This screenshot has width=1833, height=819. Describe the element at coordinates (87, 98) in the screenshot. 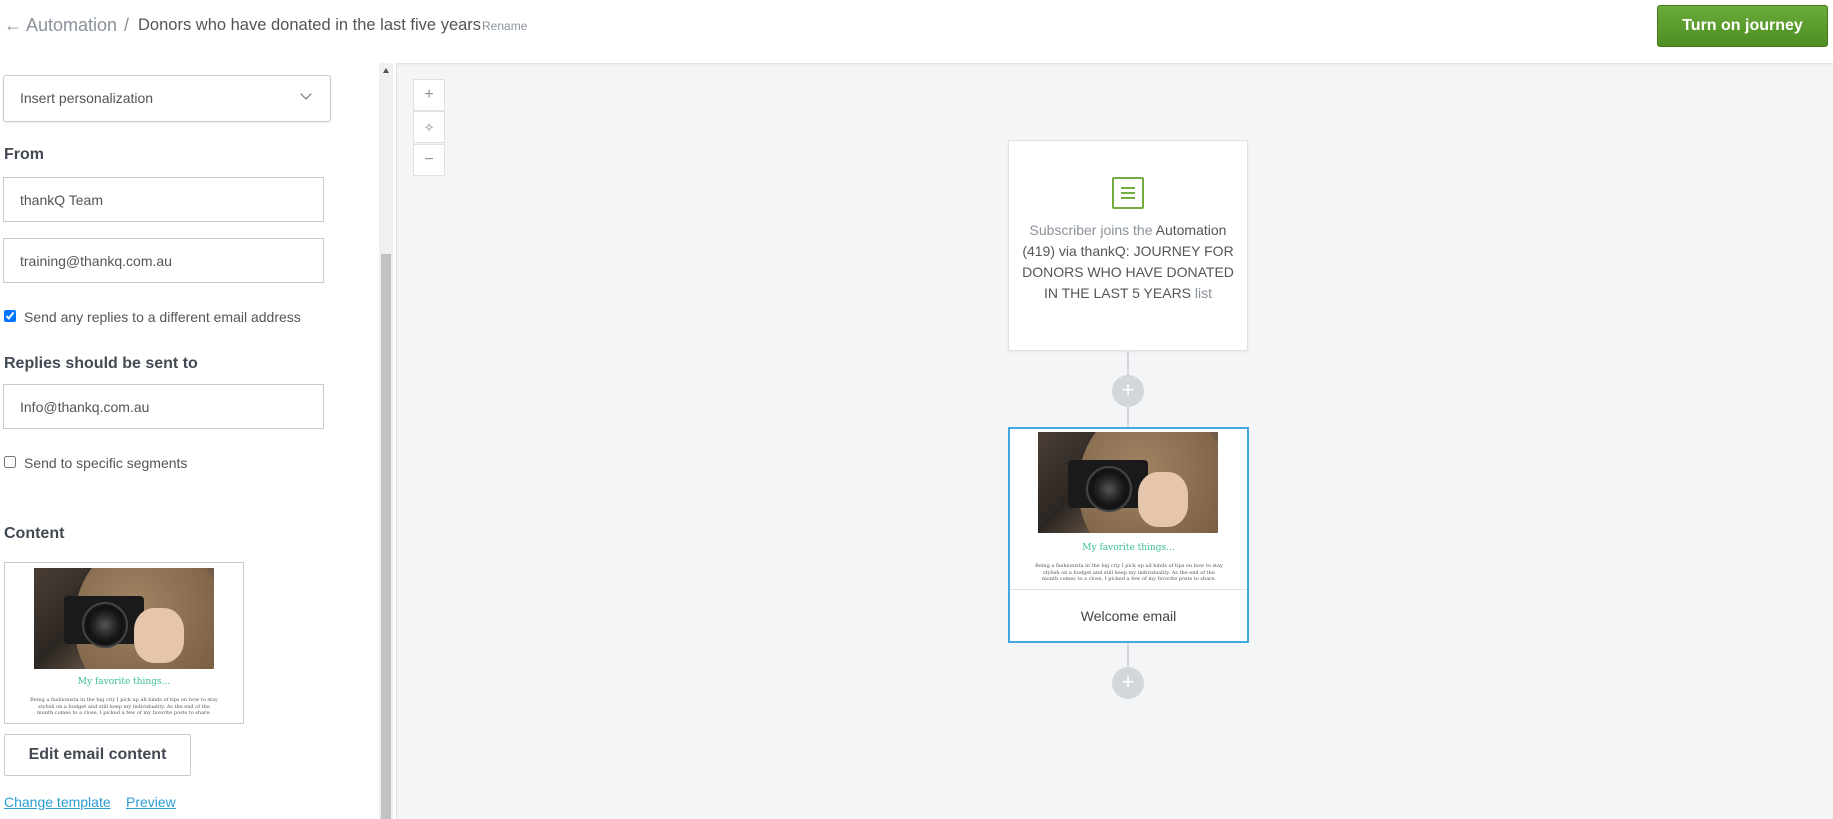

I see `insert-personalization-label: Insert personalization` at that location.